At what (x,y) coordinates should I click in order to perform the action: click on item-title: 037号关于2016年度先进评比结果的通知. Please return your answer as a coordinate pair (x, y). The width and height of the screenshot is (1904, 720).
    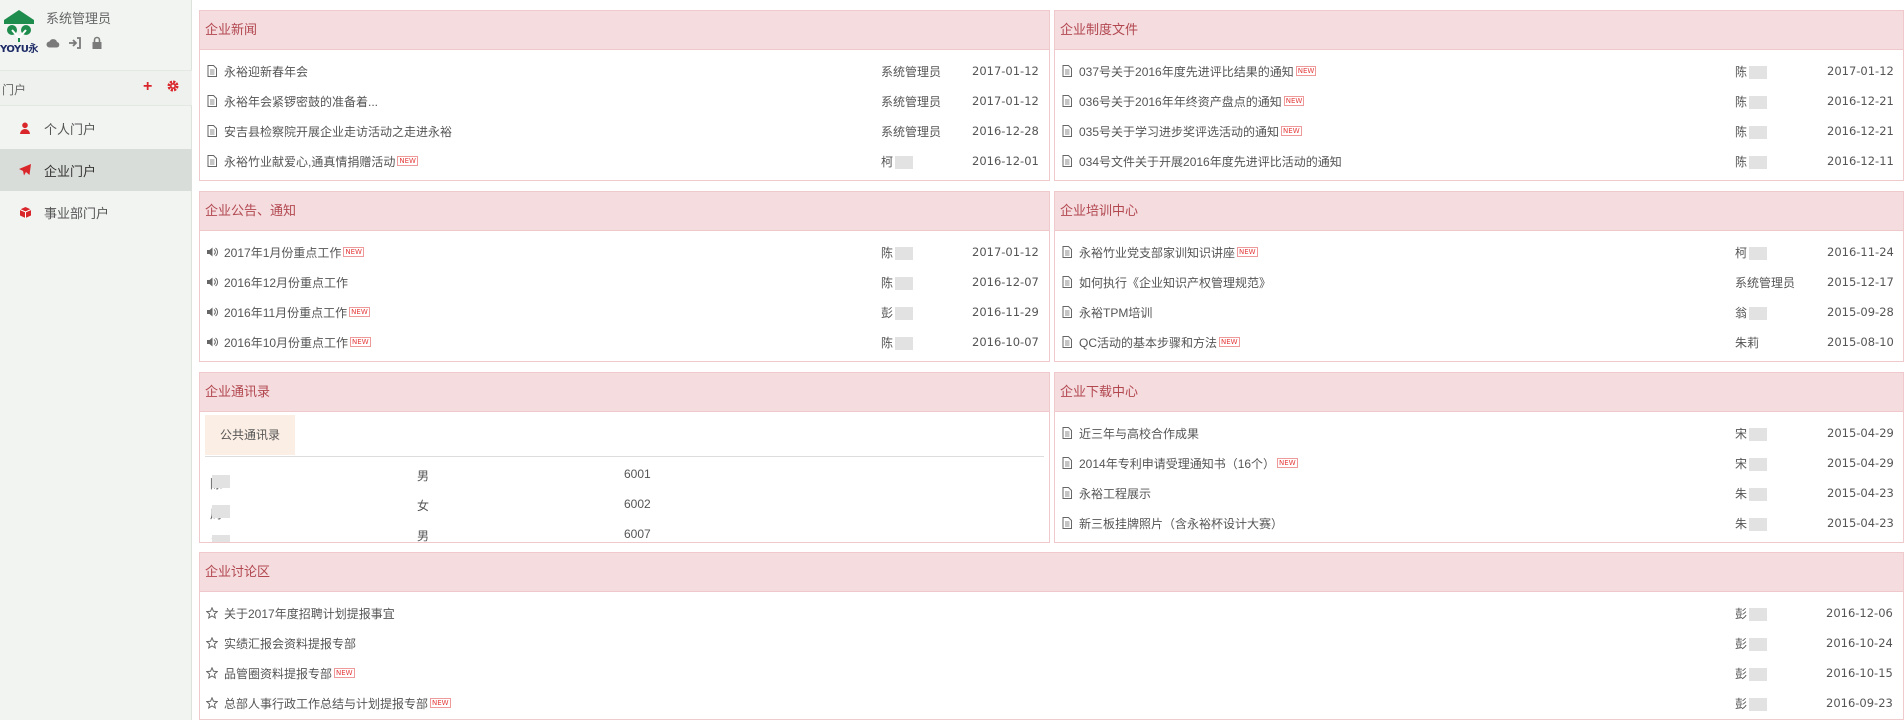
    Looking at the image, I should click on (1186, 71).